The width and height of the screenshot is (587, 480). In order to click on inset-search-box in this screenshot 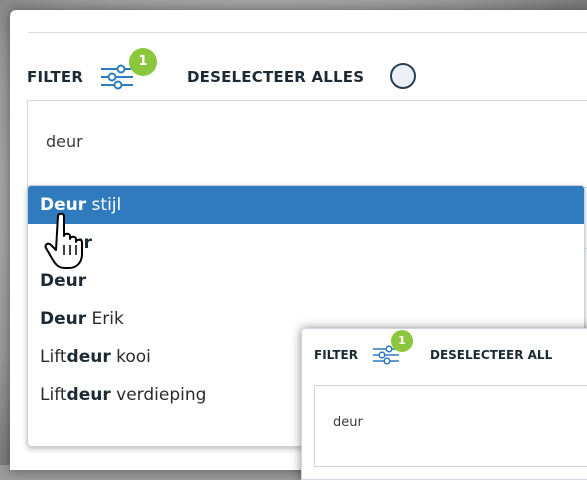, I will do `click(450, 426)`.